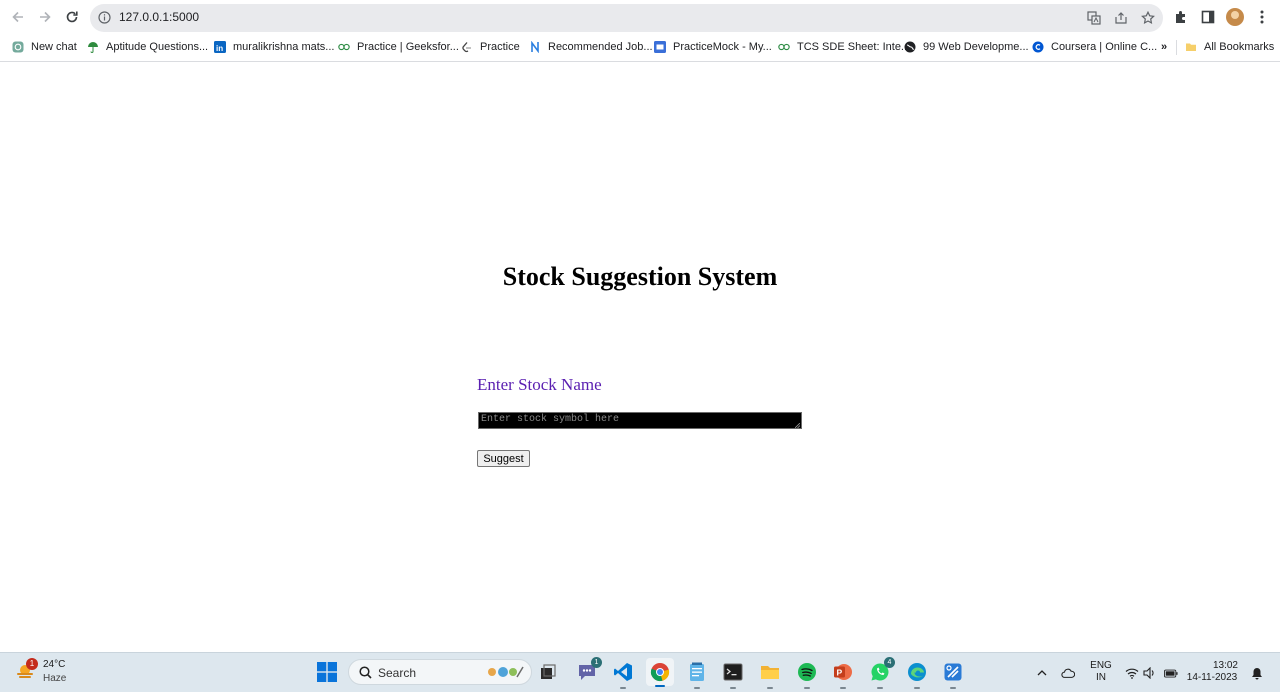 The width and height of the screenshot is (1280, 692). Describe the element at coordinates (45, 17) in the screenshot. I see `forward-arrow-icon` at that location.